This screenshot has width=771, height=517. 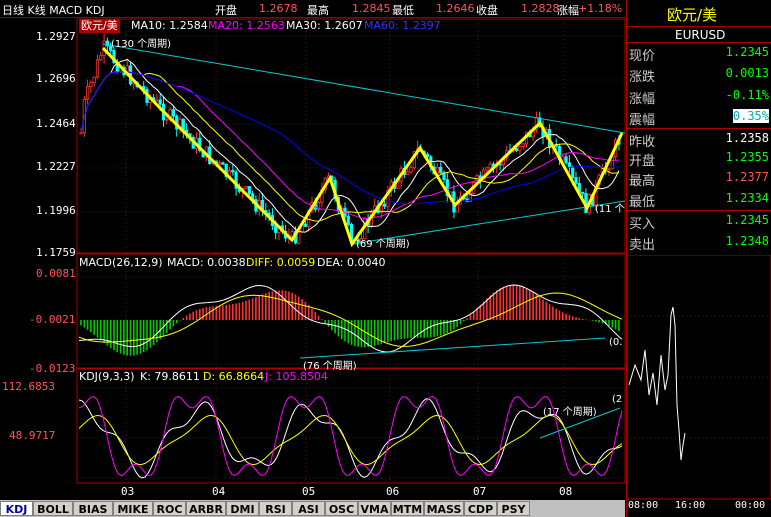 I want to click on macd-dea: DEA: 0.0040, so click(x=351, y=262).